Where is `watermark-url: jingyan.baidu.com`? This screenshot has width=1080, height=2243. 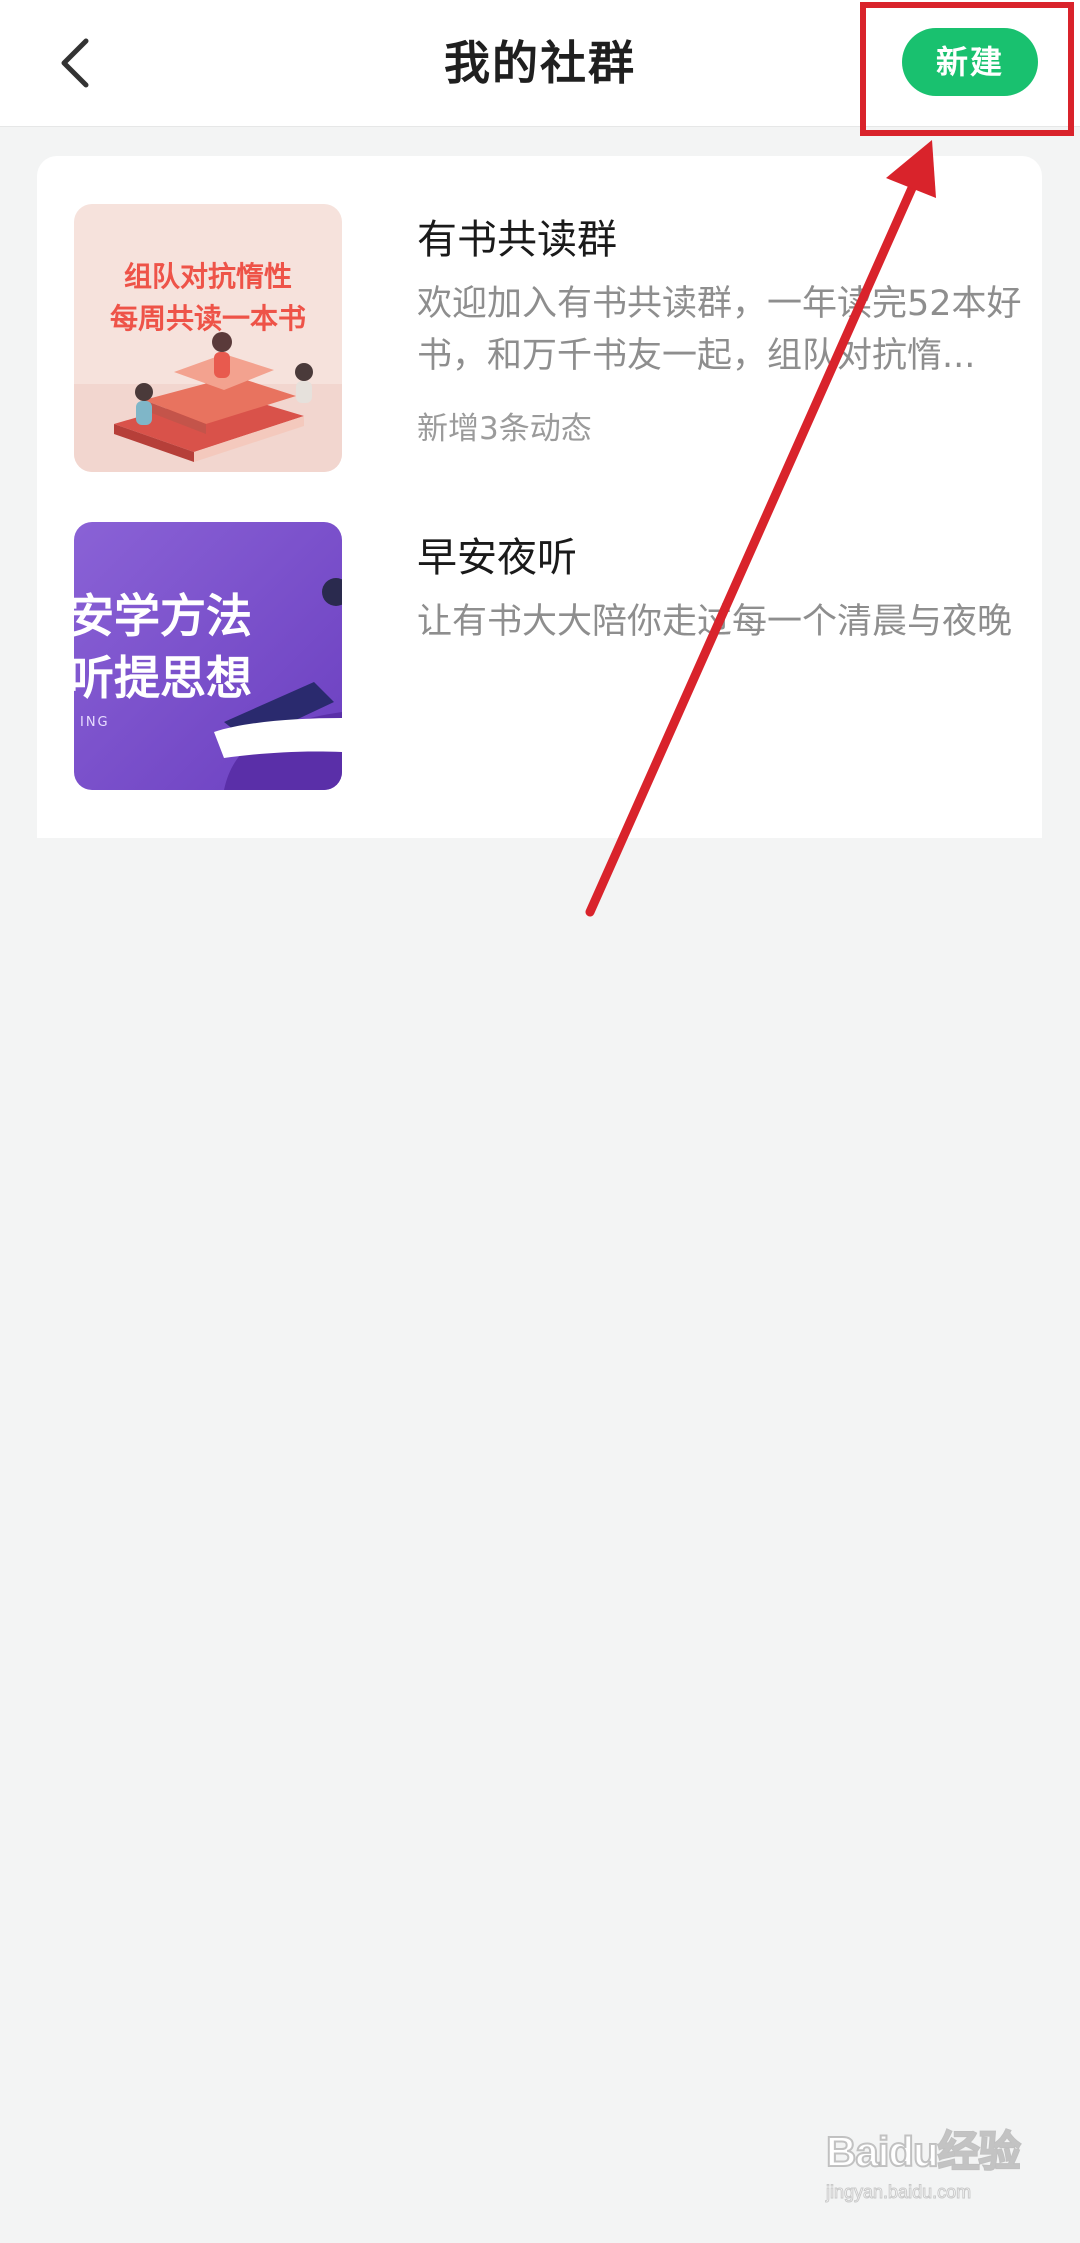 watermark-url: jingyan.baidu.com is located at coordinates (898, 2192).